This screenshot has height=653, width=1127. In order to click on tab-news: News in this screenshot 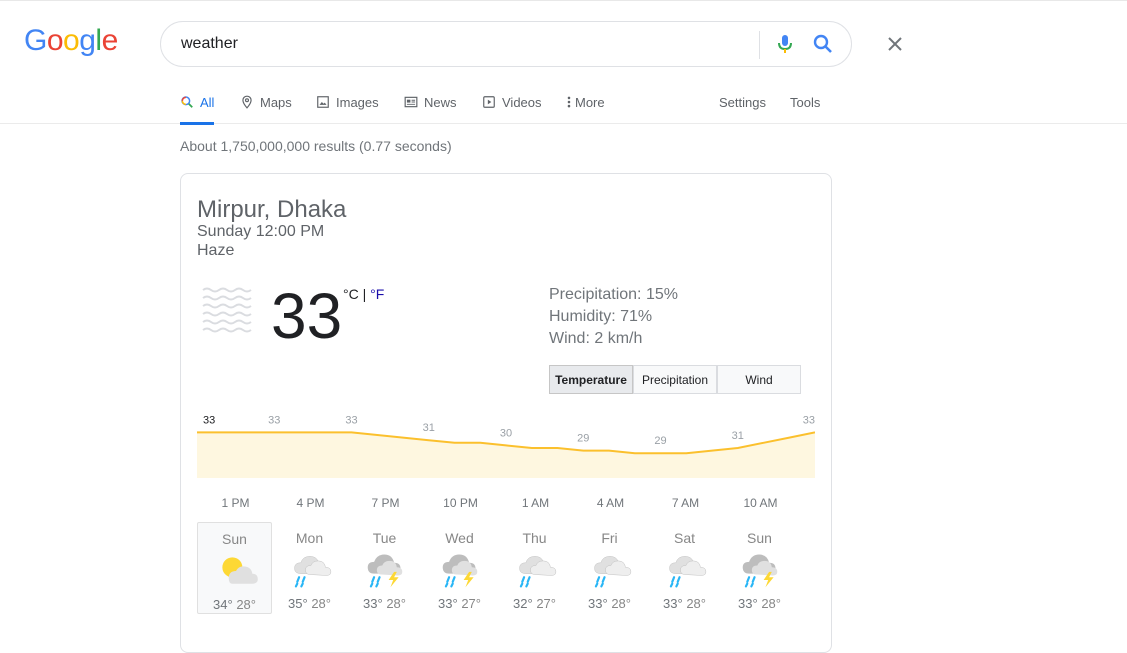, I will do `click(430, 102)`.